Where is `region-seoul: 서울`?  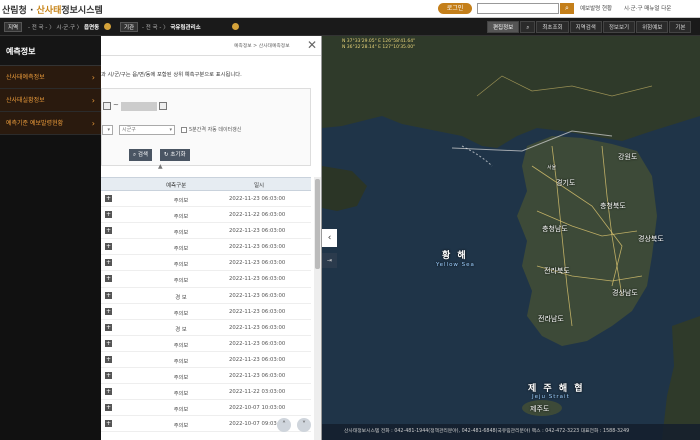 region-seoul: 서울 is located at coordinates (551, 167).